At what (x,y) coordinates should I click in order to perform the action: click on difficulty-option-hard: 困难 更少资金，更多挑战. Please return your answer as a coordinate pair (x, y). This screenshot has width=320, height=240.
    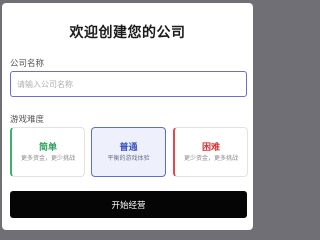
    Looking at the image, I should click on (210, 152).